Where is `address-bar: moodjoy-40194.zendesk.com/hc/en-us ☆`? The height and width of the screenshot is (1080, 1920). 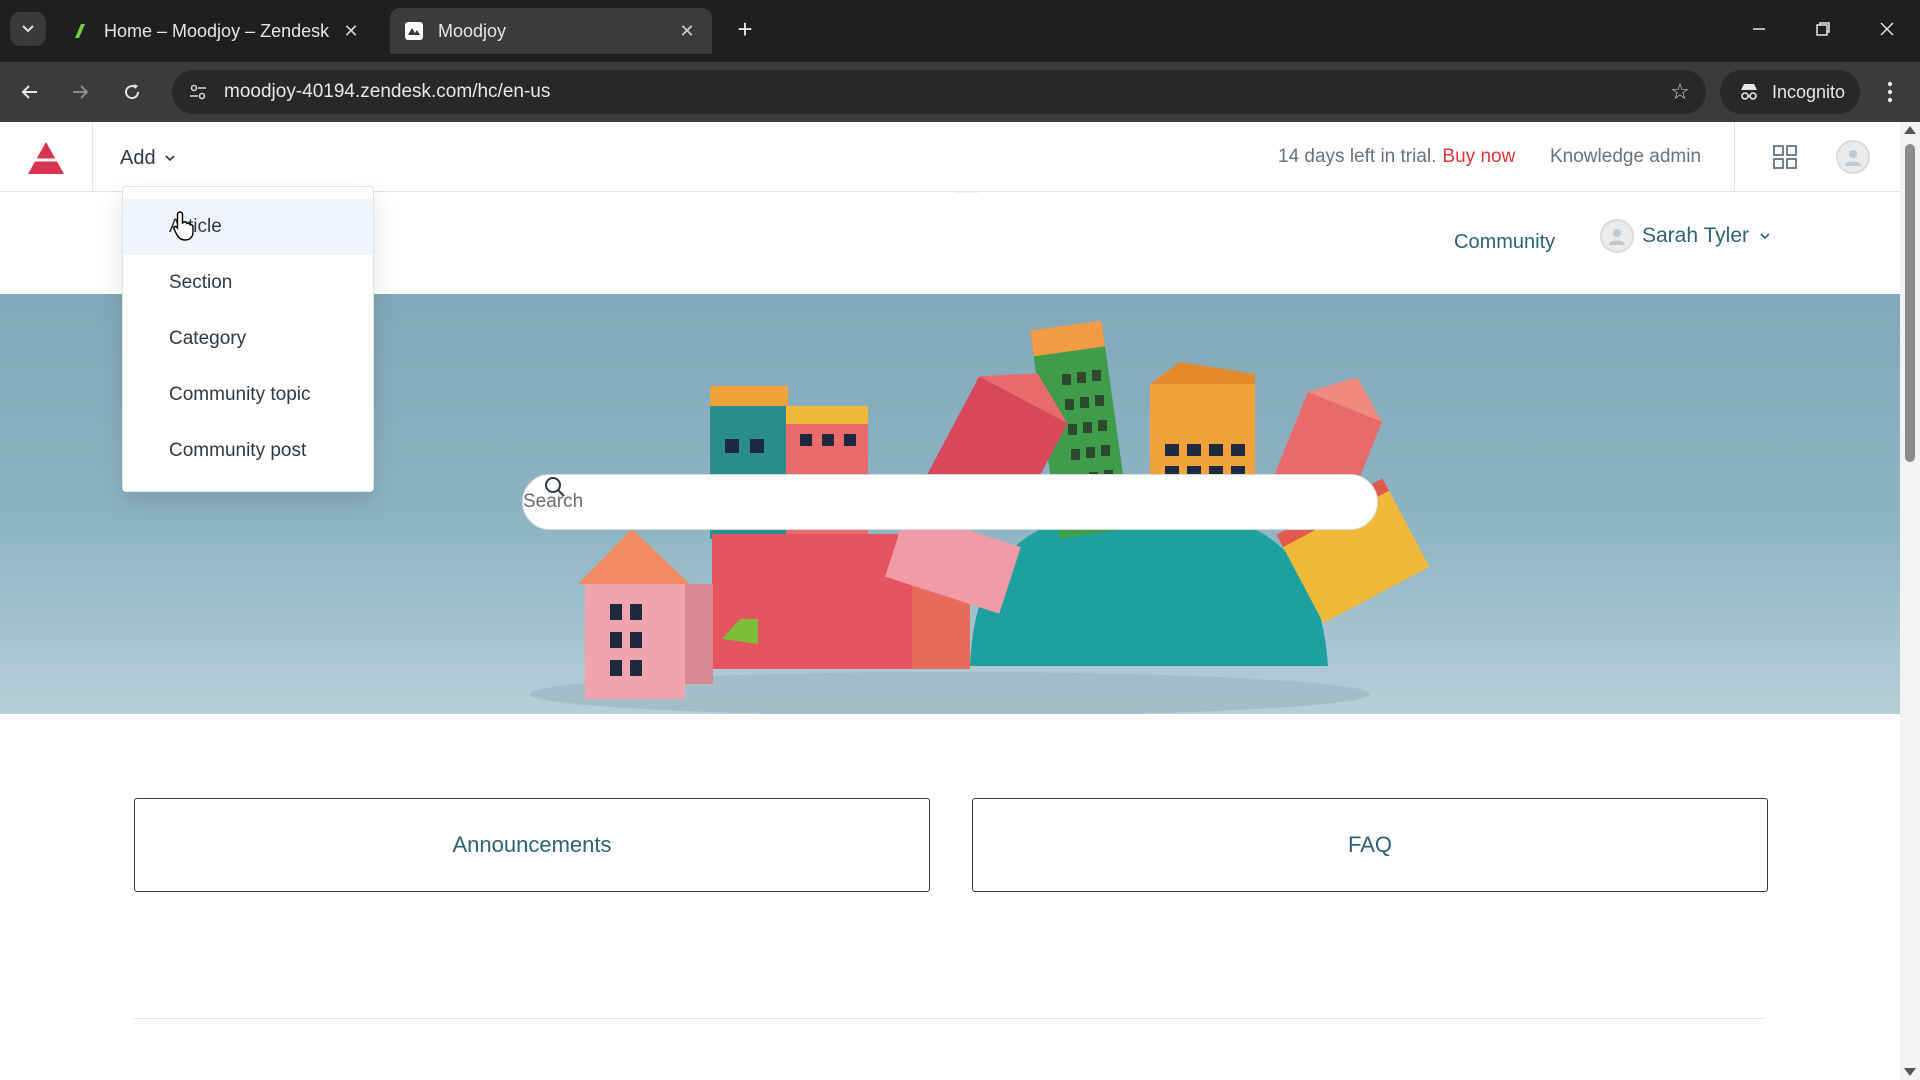
address-bar: moodjoy-40194.zendesk.com/hc/en-us ☆ is located at coordinates (939, 92).